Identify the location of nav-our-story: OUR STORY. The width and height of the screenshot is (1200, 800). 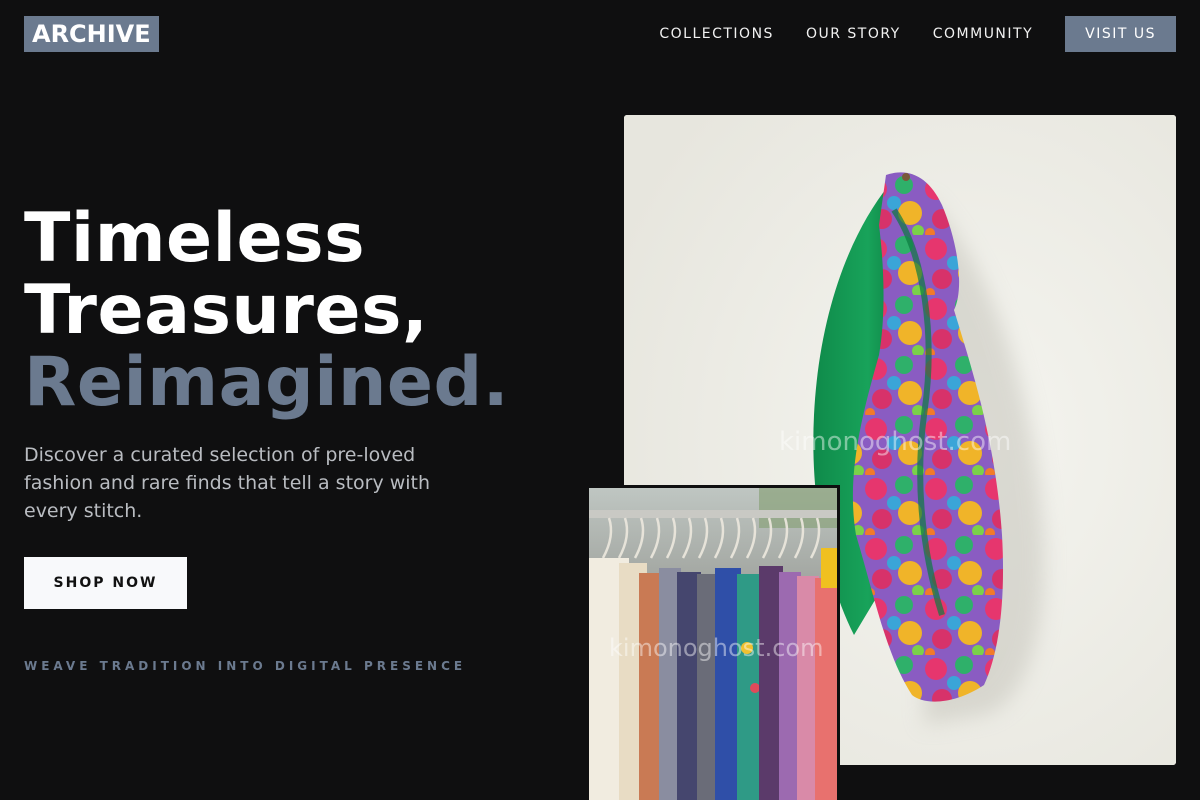
(853, 34).